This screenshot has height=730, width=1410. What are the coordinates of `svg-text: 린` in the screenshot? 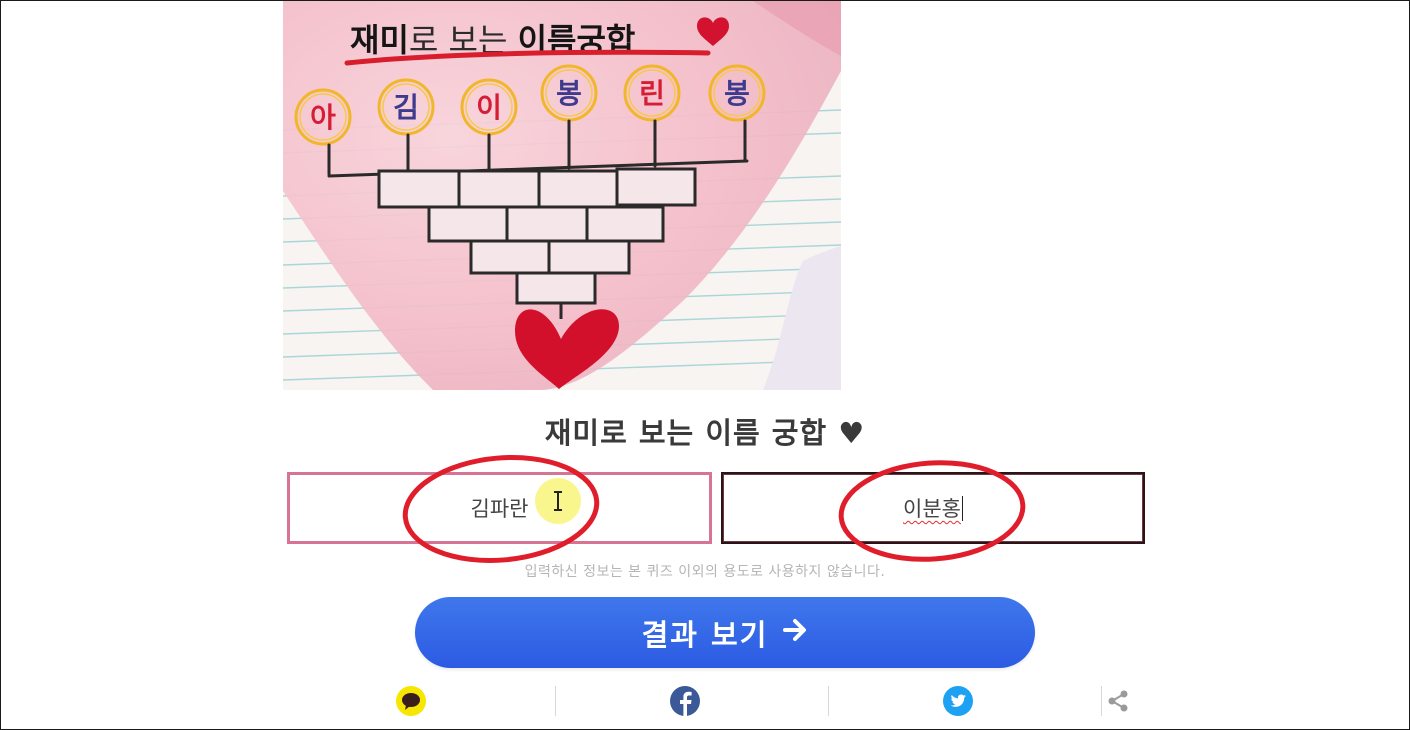 It's located at (652, 93).